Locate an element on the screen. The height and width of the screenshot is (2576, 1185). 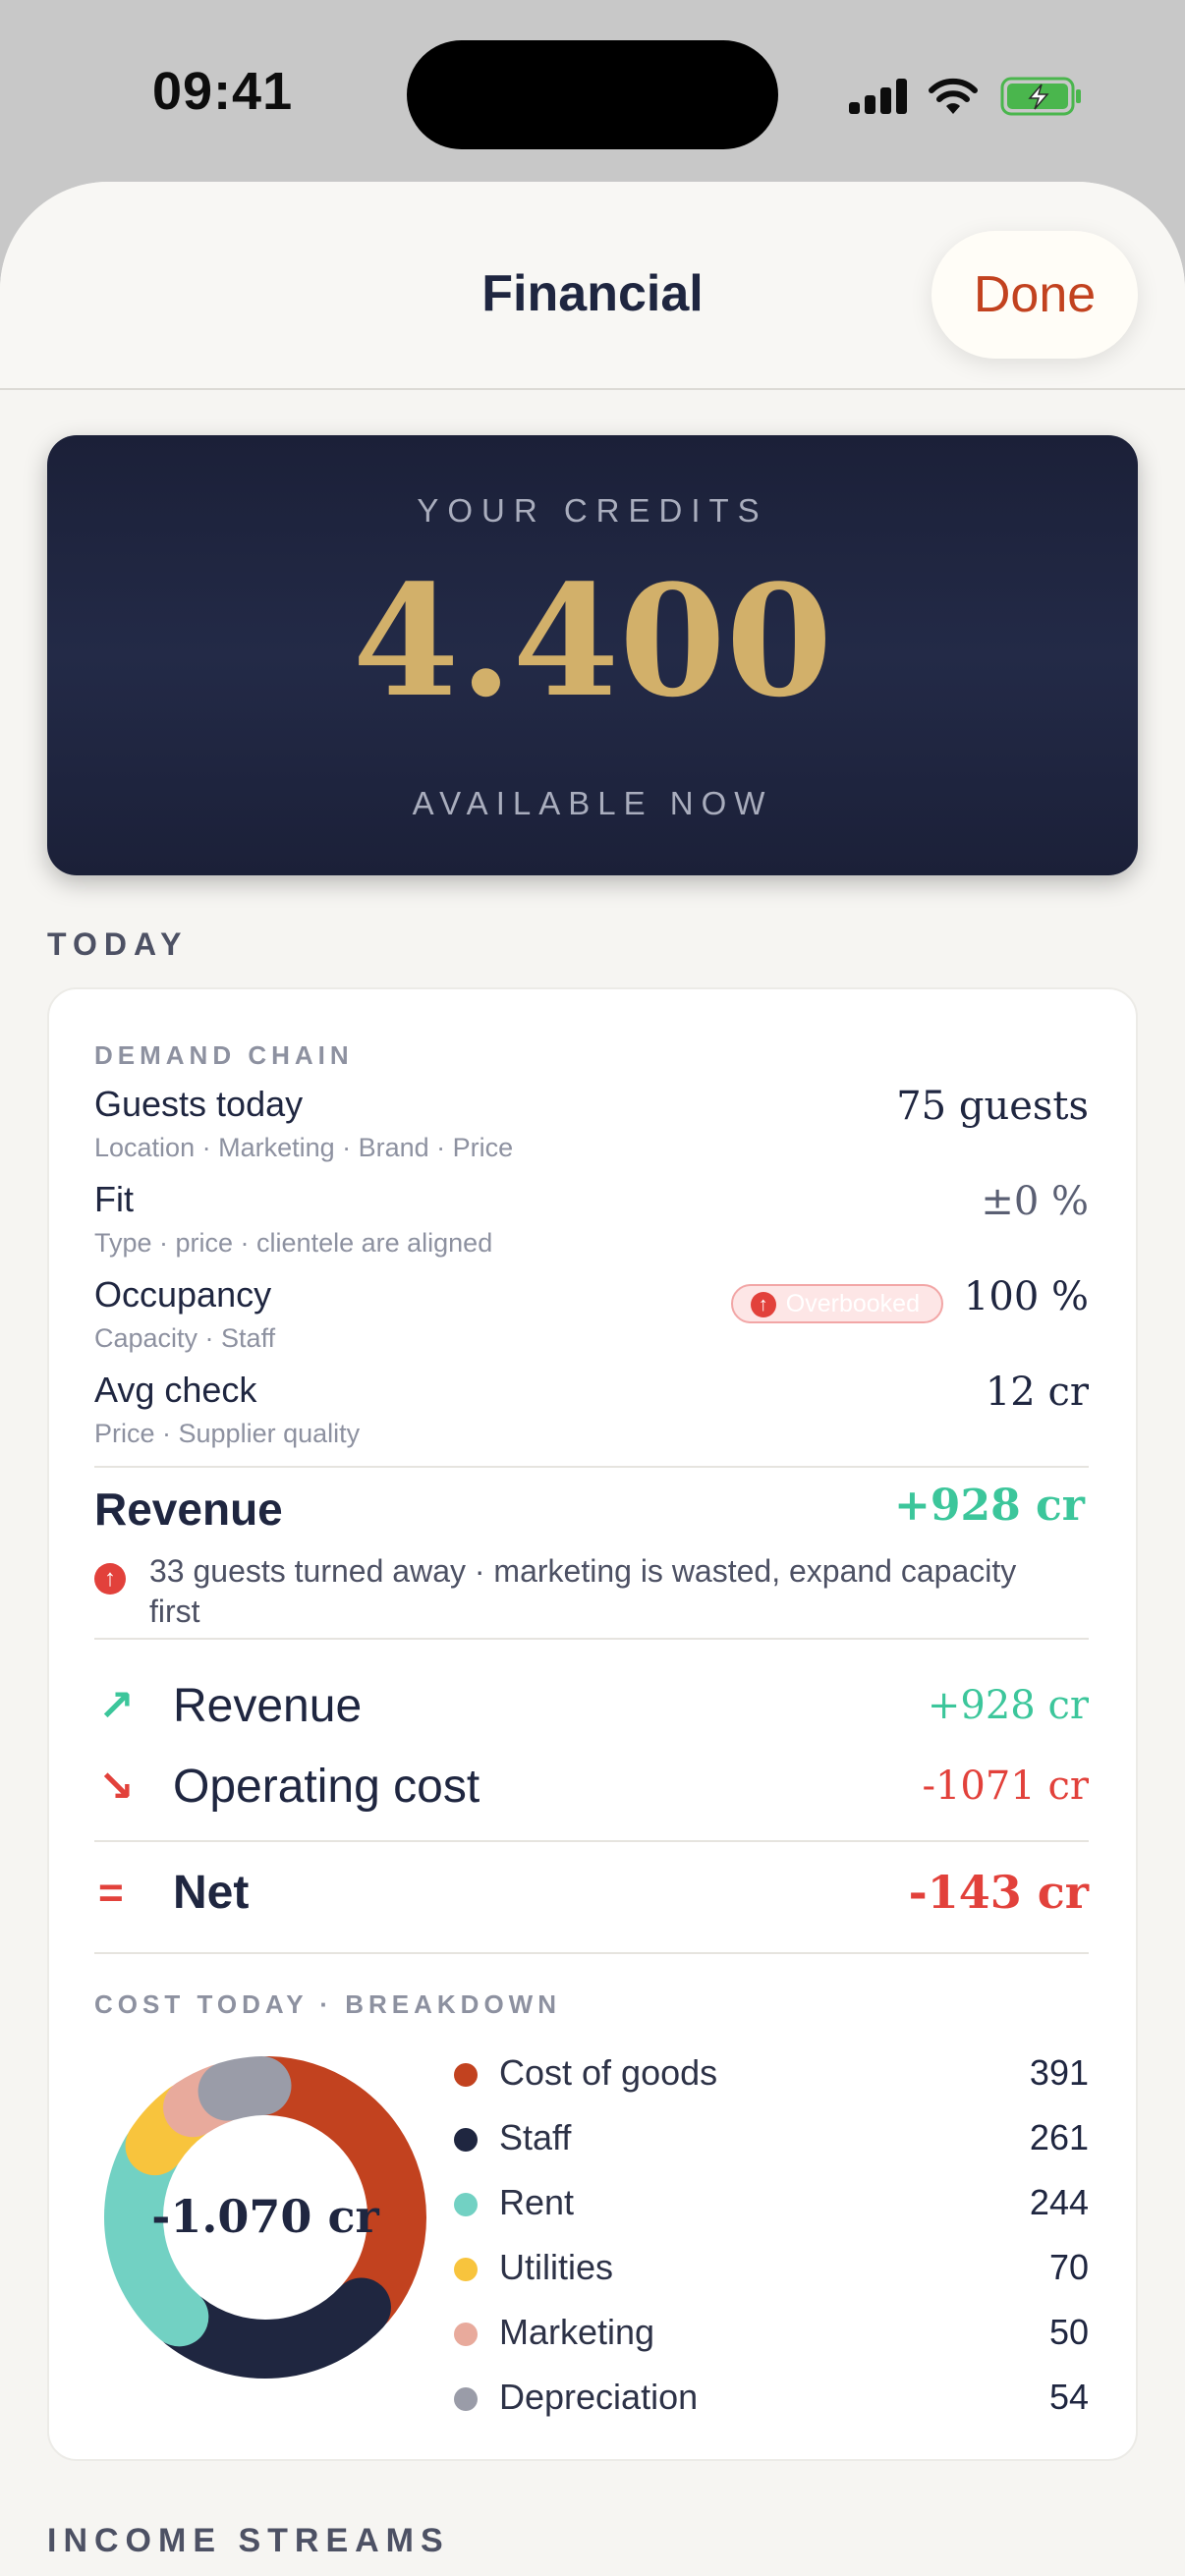
legend-label: Utilities is located at coordinates (557, 2267).